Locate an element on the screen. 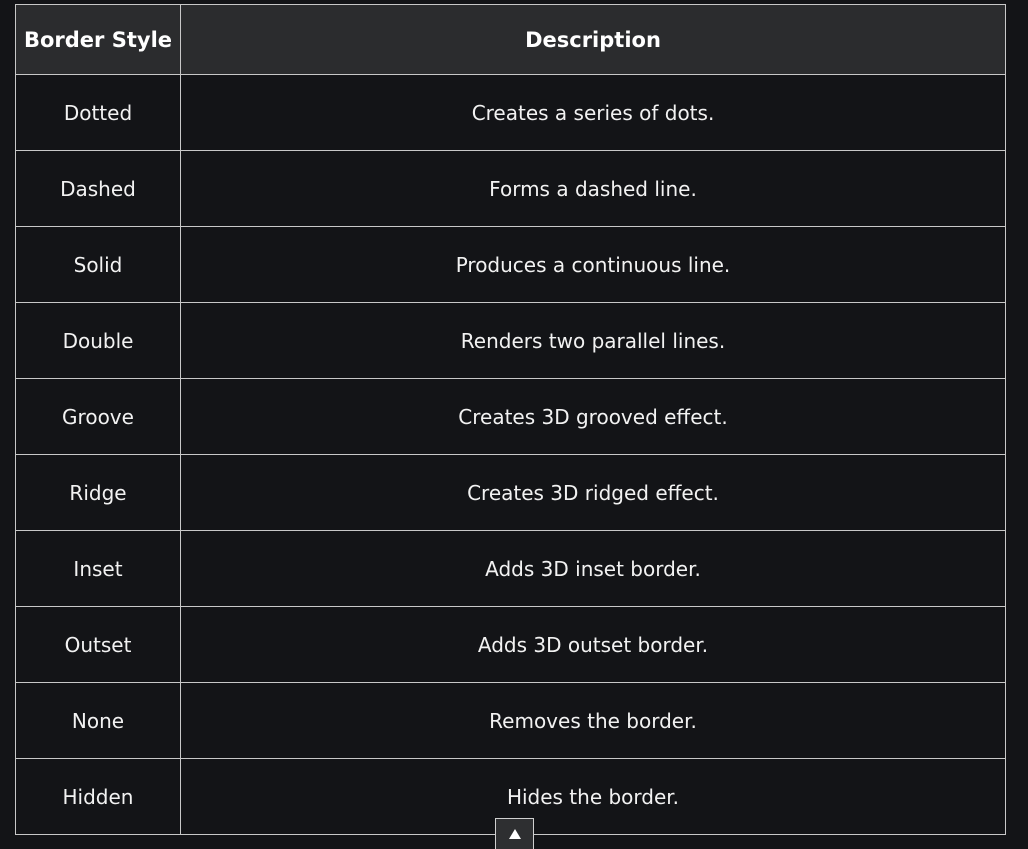 The width and height of the screenshot is (1028, 849). description-cell: Removes the border. is located at coordinates (593, 720).